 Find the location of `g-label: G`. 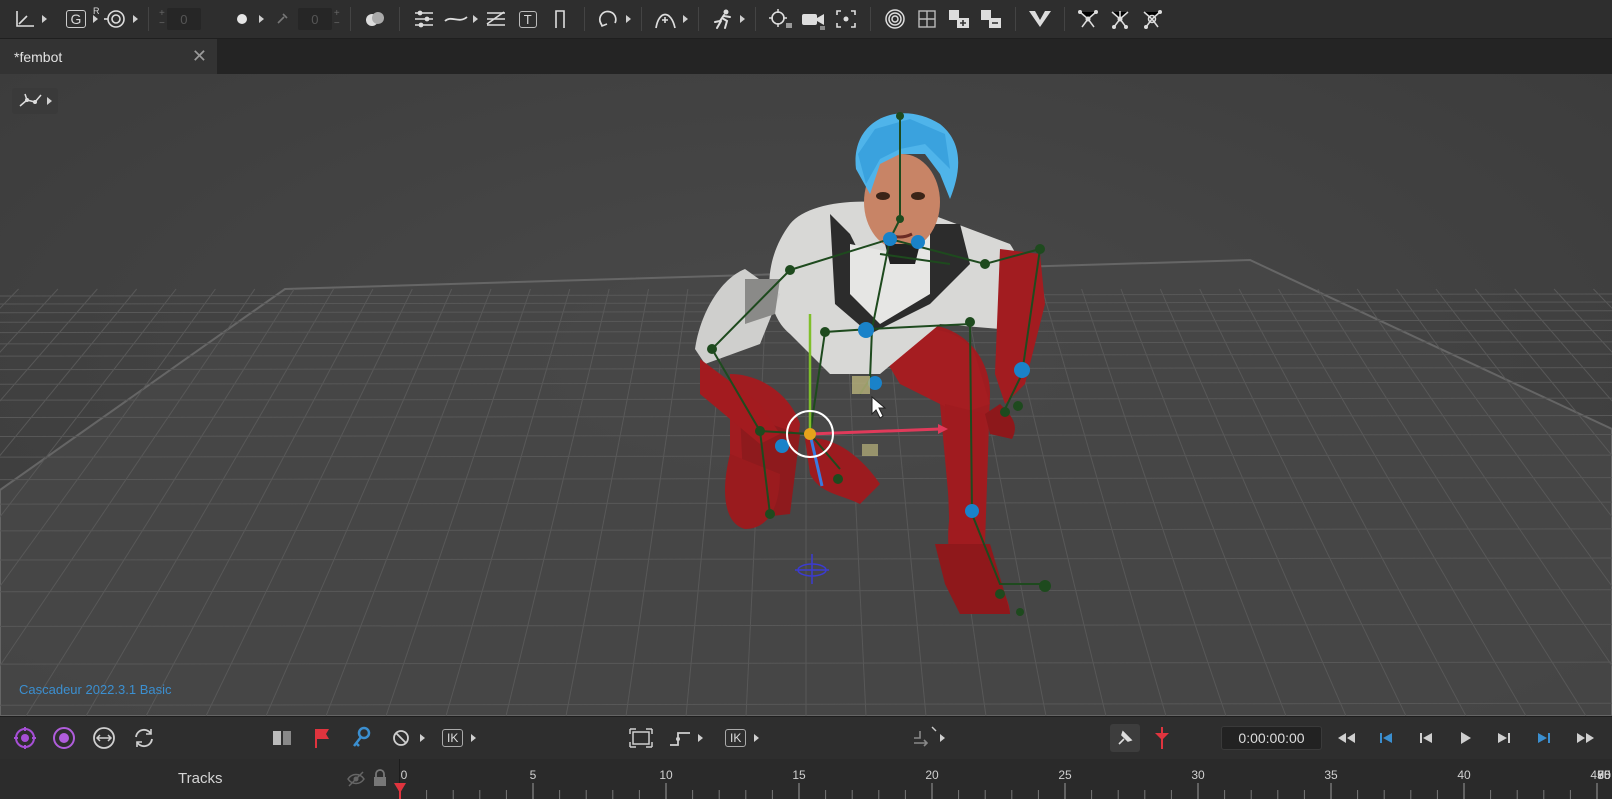

g-label: G is located at coordinates (76, 19).